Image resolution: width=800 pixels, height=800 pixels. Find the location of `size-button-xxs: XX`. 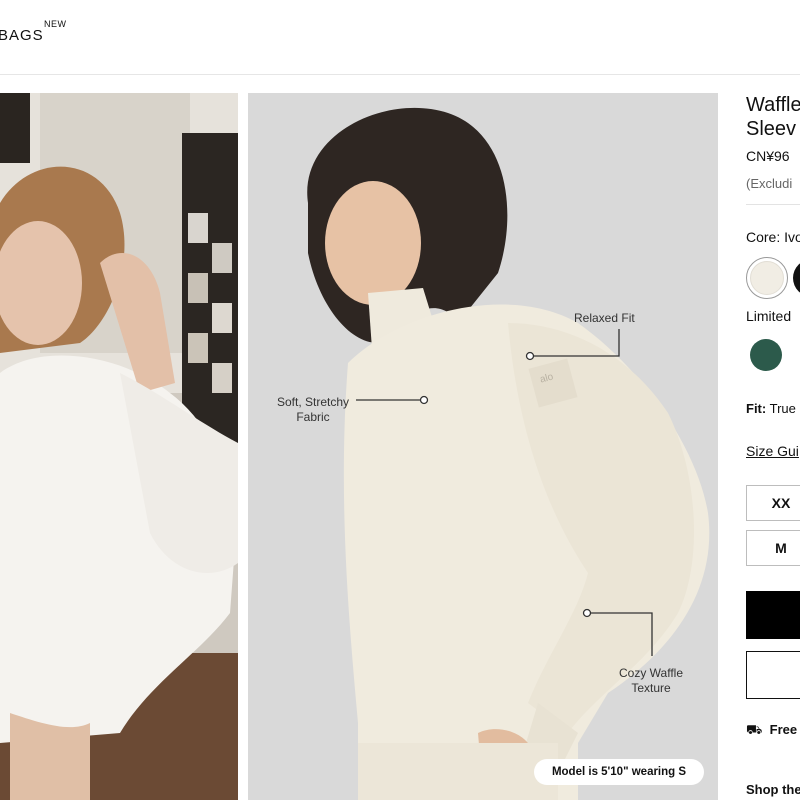

size-button-xxs: XX is located at coordinates (773, 503).